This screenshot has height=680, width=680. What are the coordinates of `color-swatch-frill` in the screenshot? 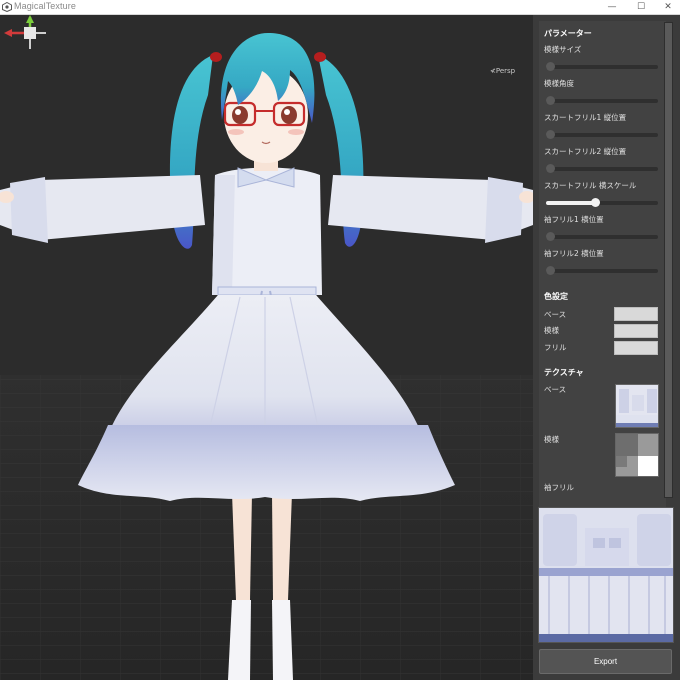 It's located at (636, 348).